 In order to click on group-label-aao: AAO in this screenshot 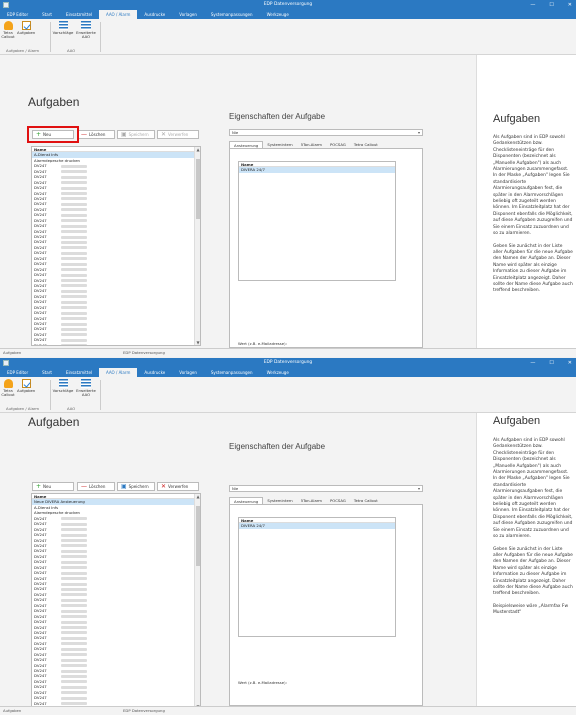, I will do `click(71, 408)`.